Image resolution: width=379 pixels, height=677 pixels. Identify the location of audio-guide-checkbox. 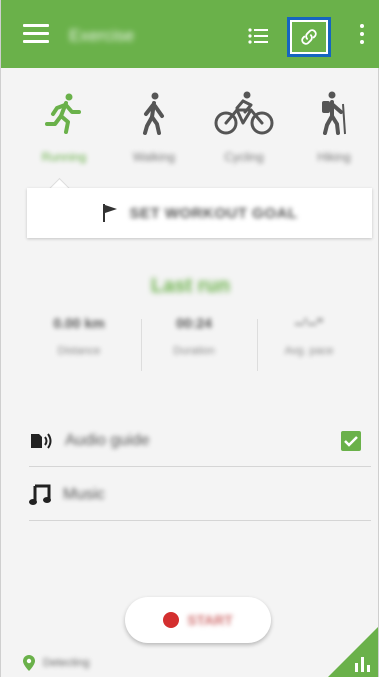
(351, 441).